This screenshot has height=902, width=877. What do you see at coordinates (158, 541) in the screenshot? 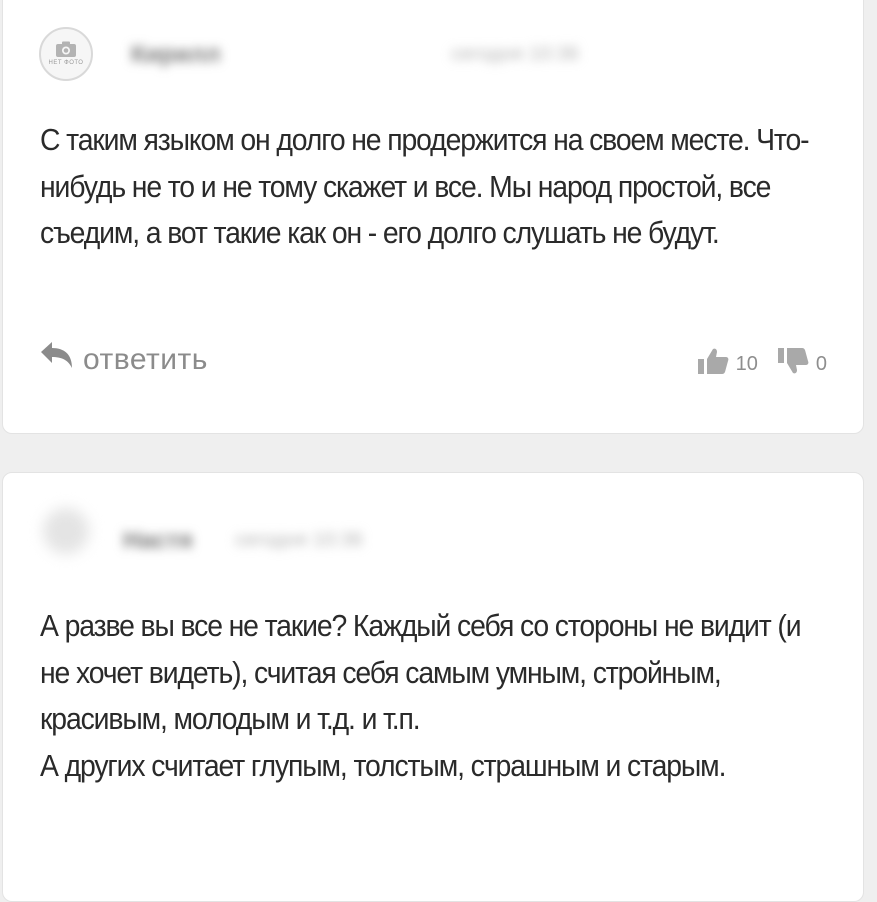
I see `comment-author: Настя` at bounding box center [158, 541].